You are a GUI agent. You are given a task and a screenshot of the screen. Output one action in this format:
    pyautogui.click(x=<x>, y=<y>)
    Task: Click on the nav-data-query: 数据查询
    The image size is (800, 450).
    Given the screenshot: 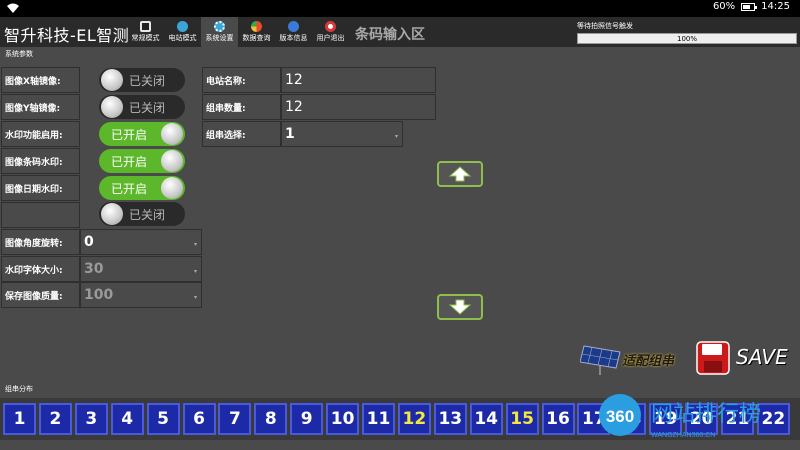 What is the action you would take?
    pyautogui.click(x=256, y=32)
    